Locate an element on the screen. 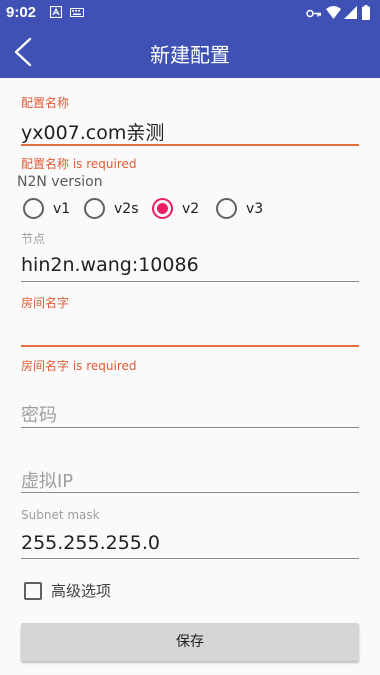 This screenshot has height=675, width=380. subnet-mask-label: Subnet mask is located at coordinates (60, 515).